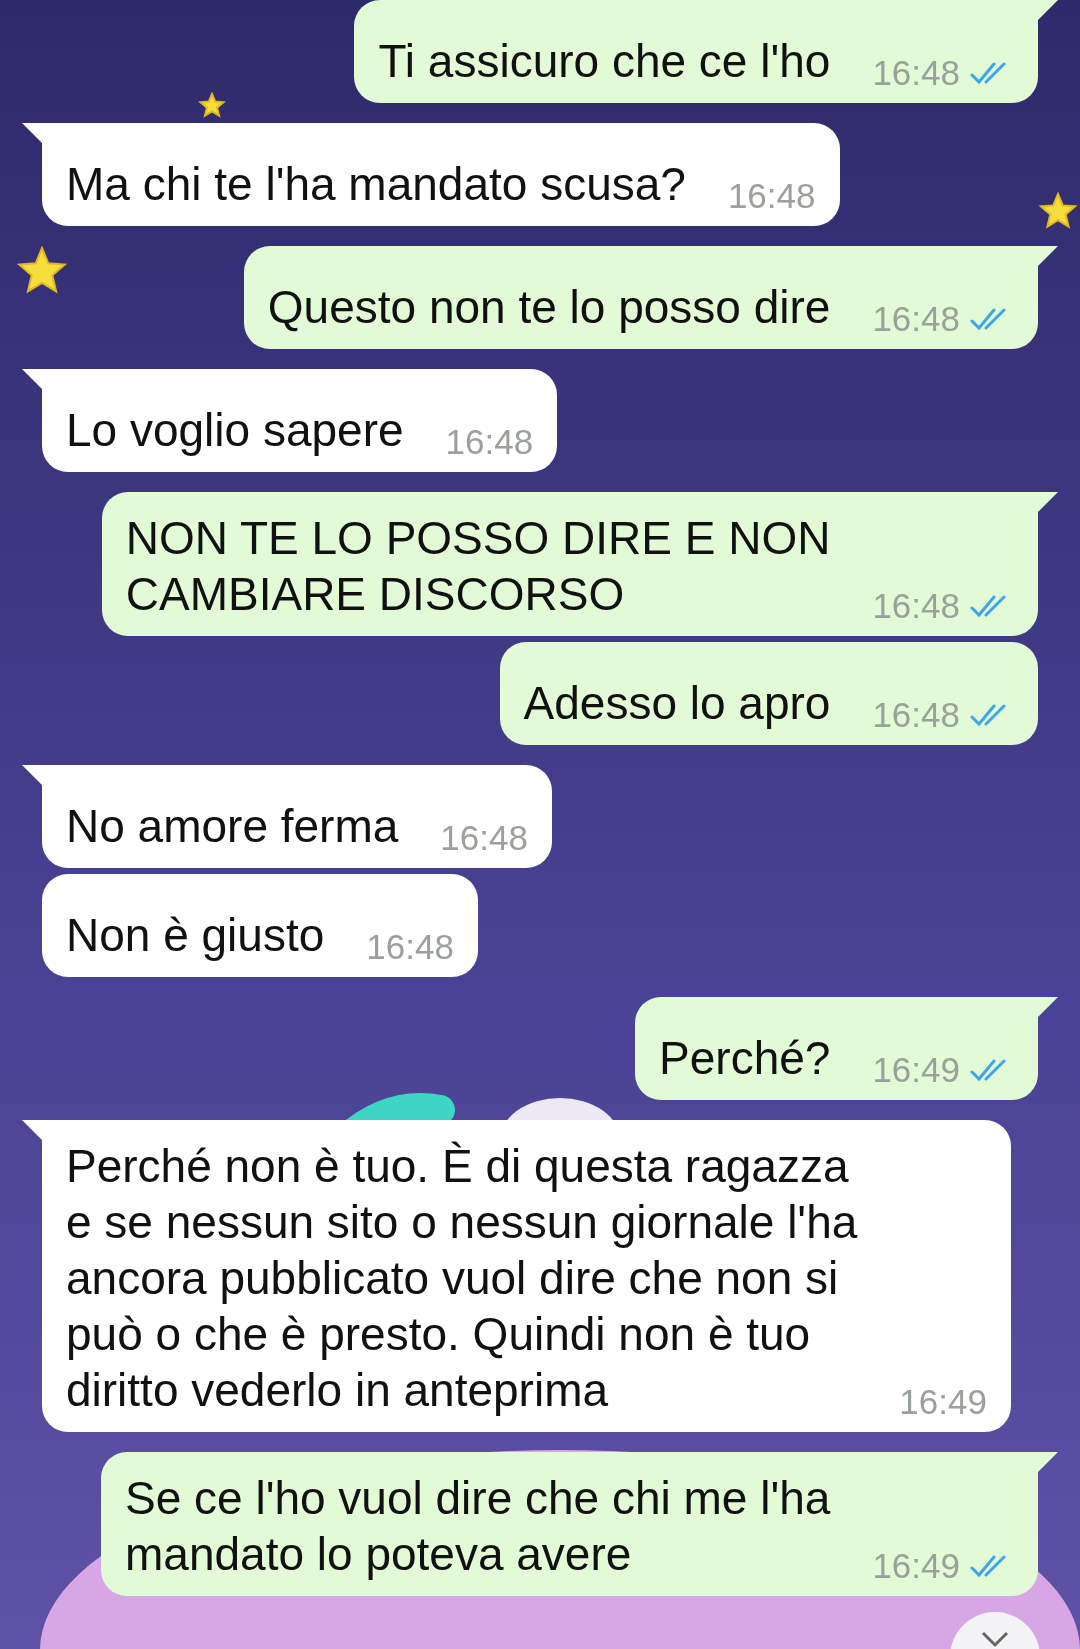  I want to click on message-text: Perché non è tuo. È di questa ragazza e se nessun sito o nessun giornale l'ha ancora pubblicato vuol dire che non si può o che è presto. Quindi non è tuo diritto vederlo in anteprima, so click(462, 1278).